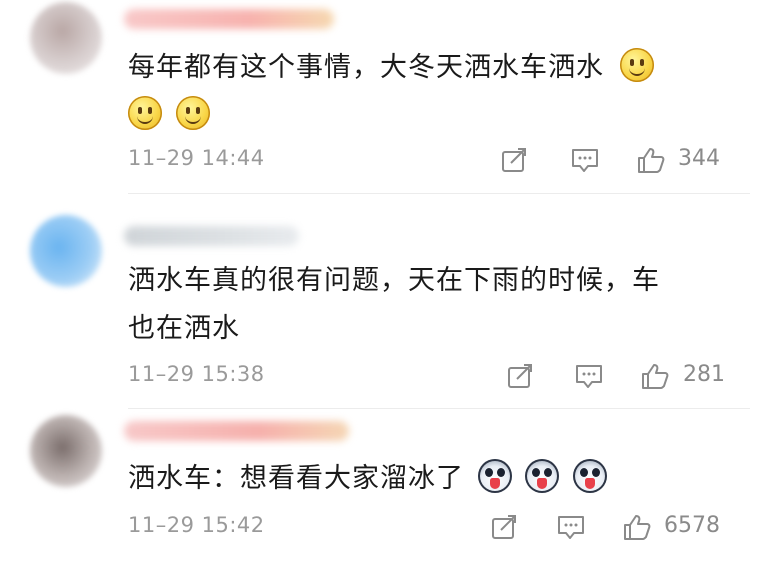 The height and width of the screenshot is (568, 760). Describe the element at coordinates (692, 525) in the screenshot. I see `like-count: 6578` at that location.